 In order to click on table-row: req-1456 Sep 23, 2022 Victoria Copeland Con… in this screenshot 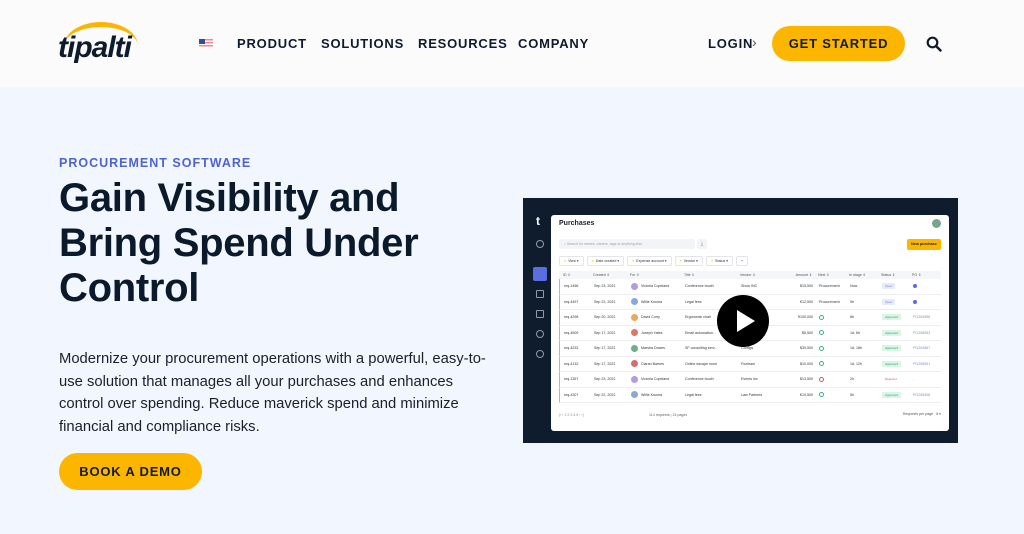, I will do `click(750, 287)`.